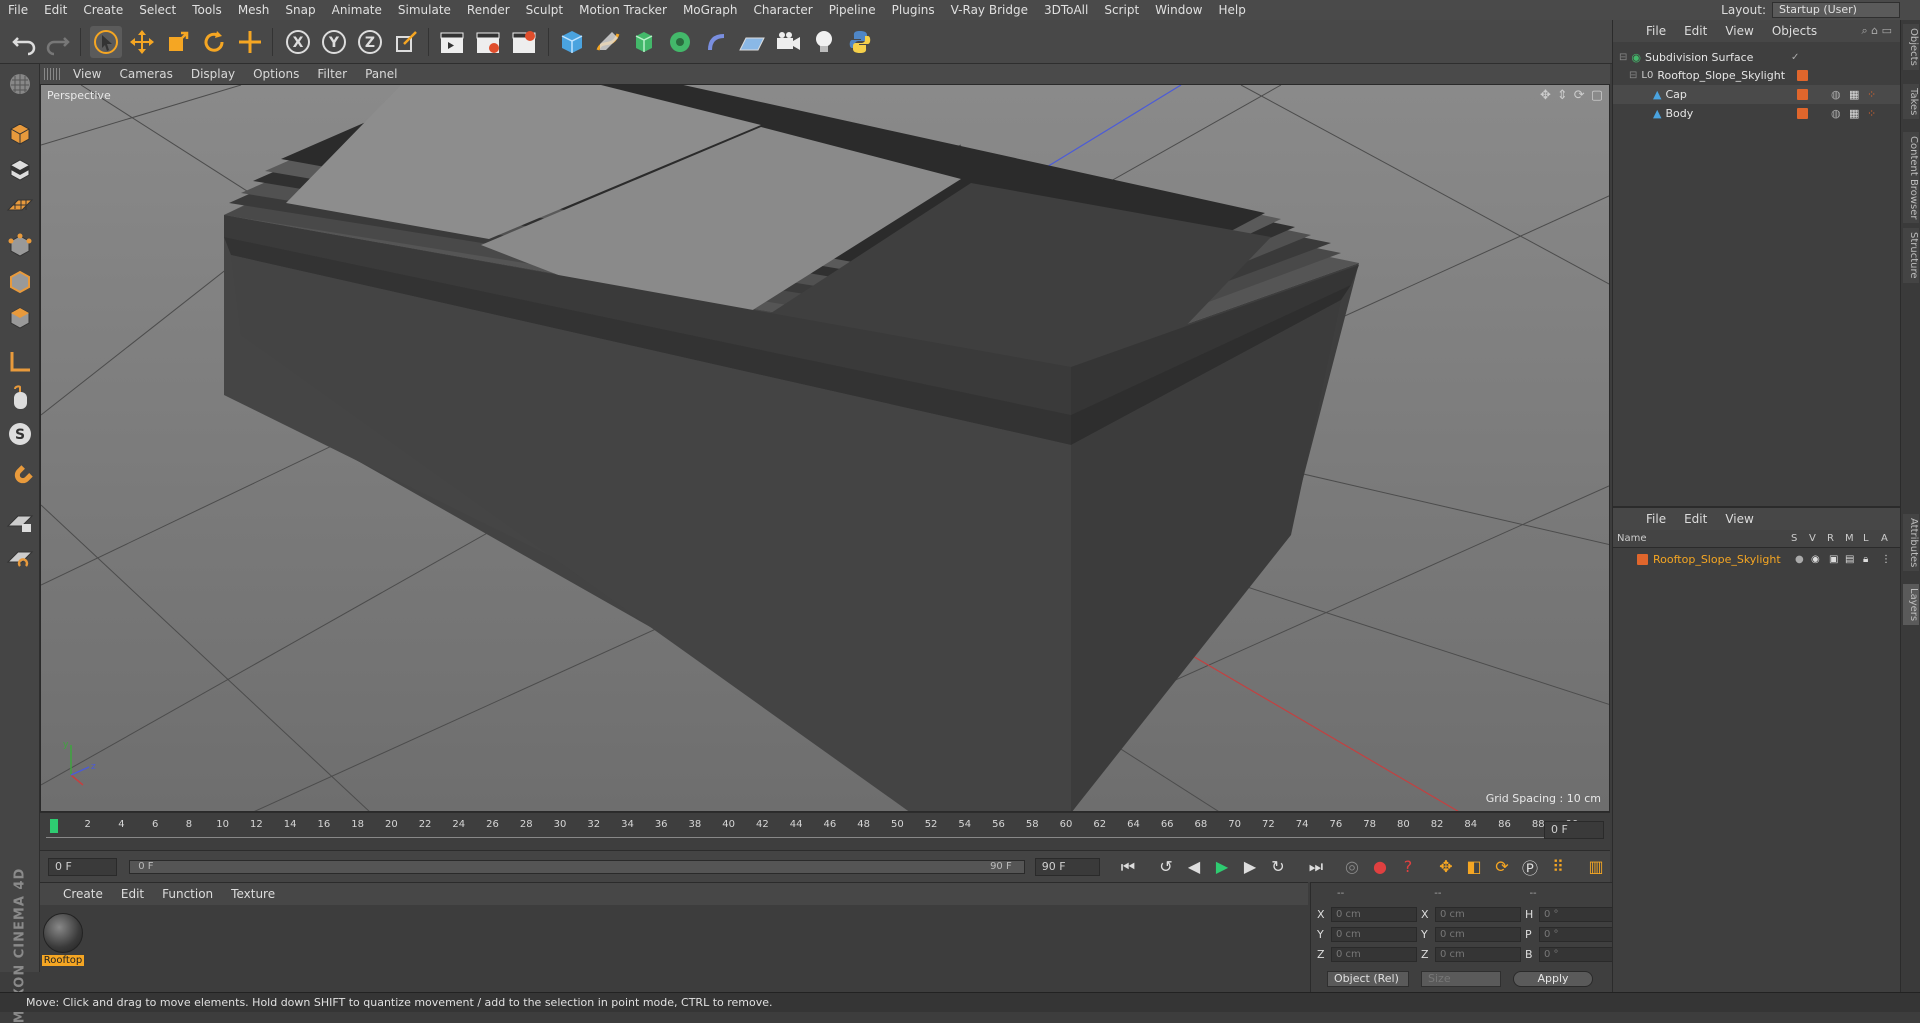  I want to click on collapse-icon: ⊟, so click(1633, 75).